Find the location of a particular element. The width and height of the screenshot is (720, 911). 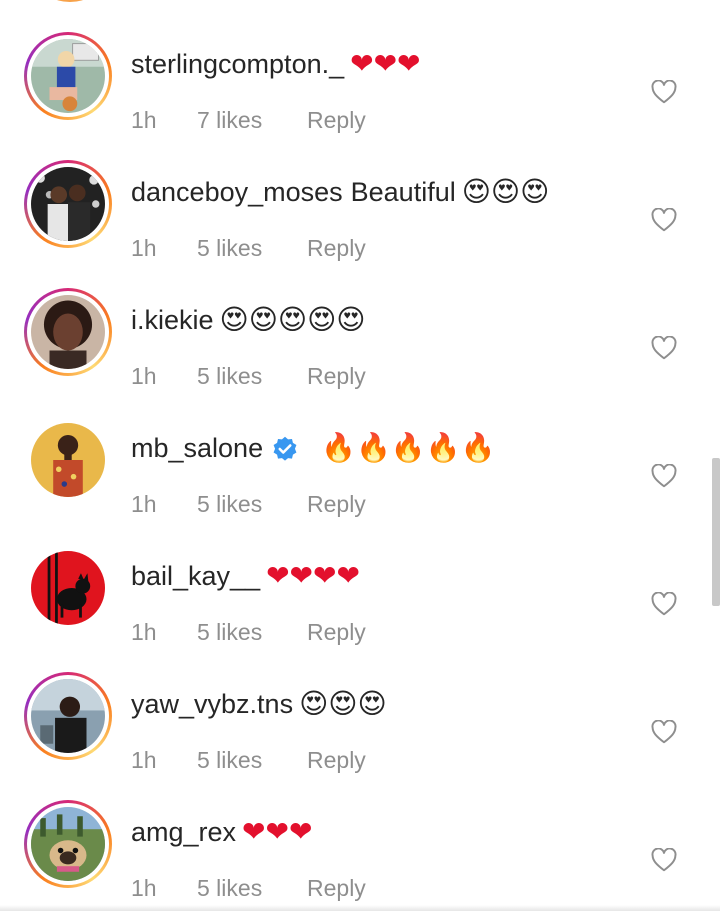

portrait-avatar is located at coordinates (68, 332).